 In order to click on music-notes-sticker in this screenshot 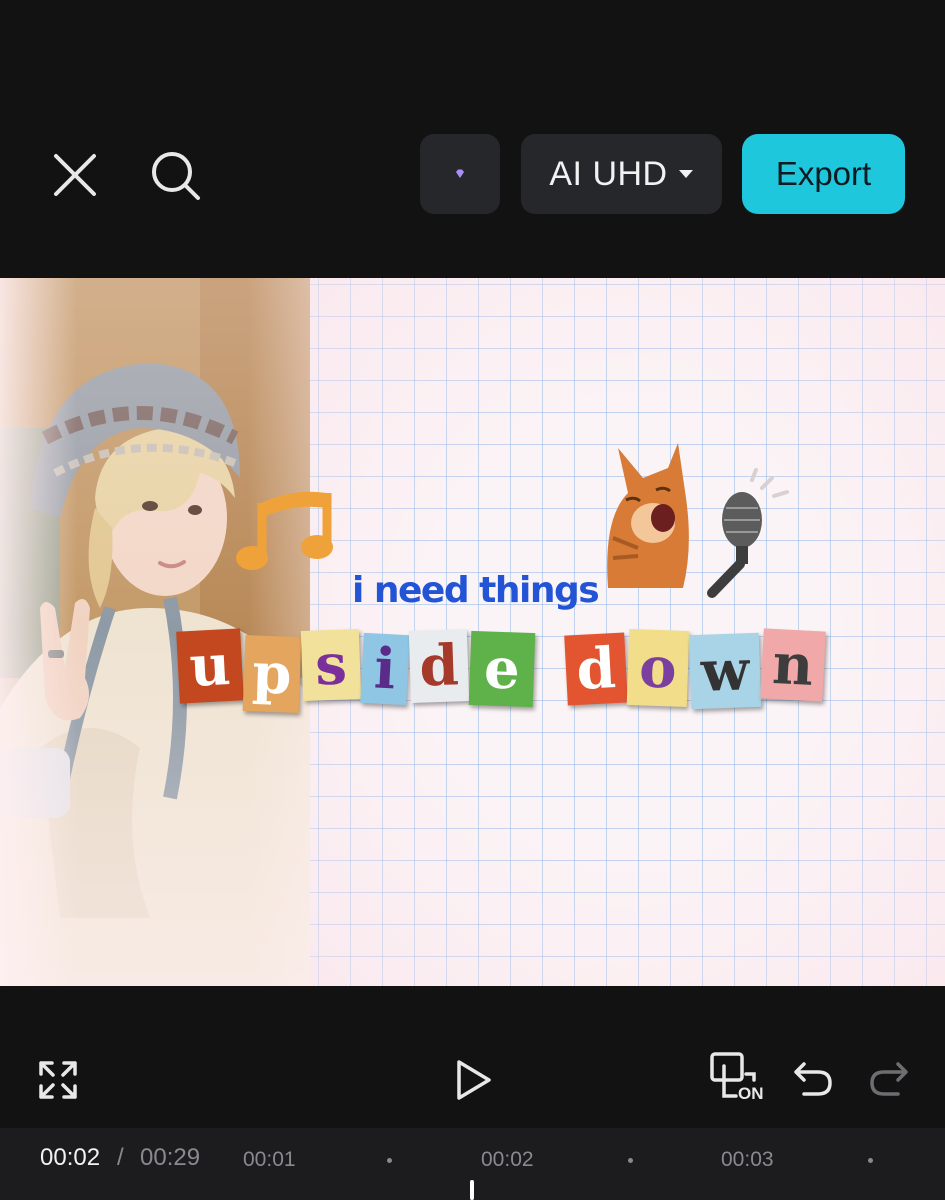, I will do `click(287, 533)`.